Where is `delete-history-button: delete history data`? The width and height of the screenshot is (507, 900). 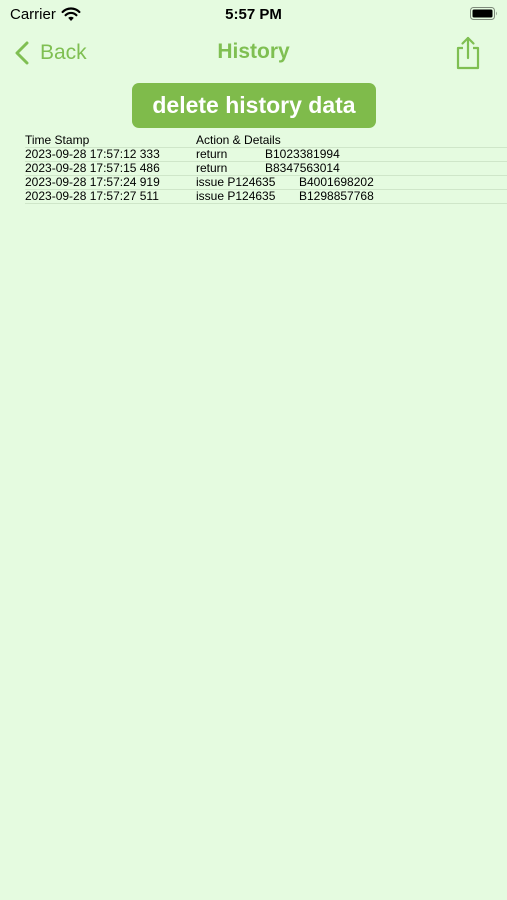
delete-history-button: delete history data is located at coordinates (254, 105).